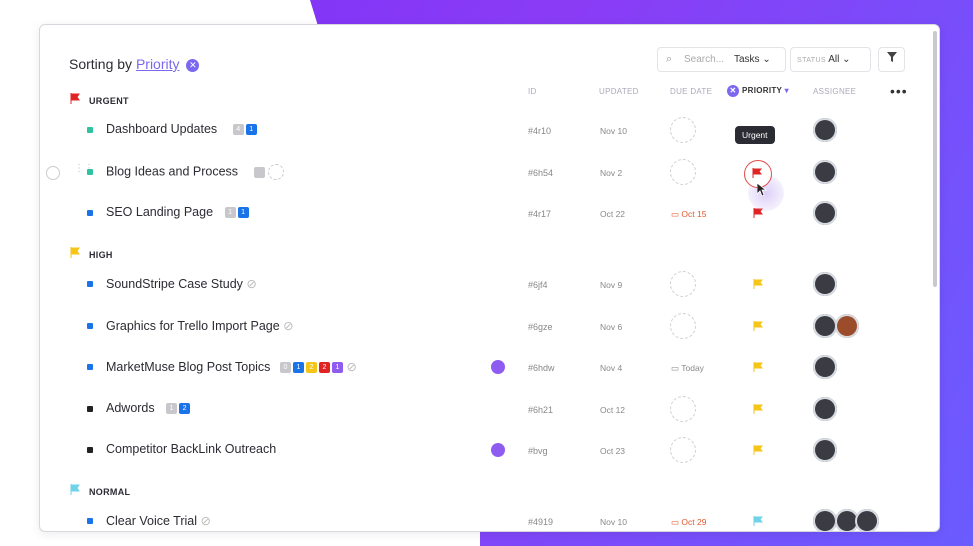  Describe the element at coordinates (619, 91) in the screenshot. I see `column-updated: UPDATED` at that location.